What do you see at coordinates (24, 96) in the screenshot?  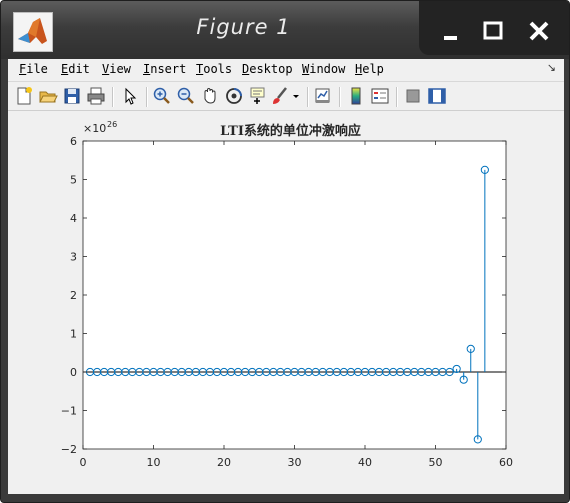 I see `new-figure-icon` at bounding box center [24, 96].